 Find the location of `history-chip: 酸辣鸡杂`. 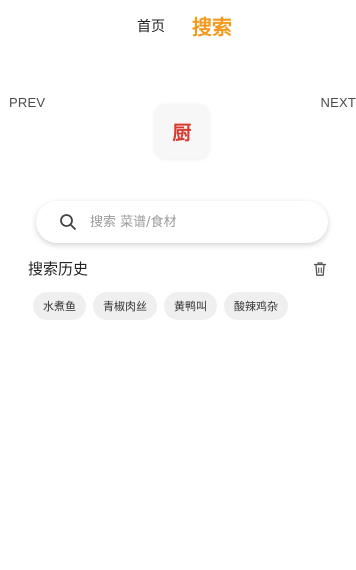

history-chip: 酸辣鸡杂 is located at coordinates (256, 306).